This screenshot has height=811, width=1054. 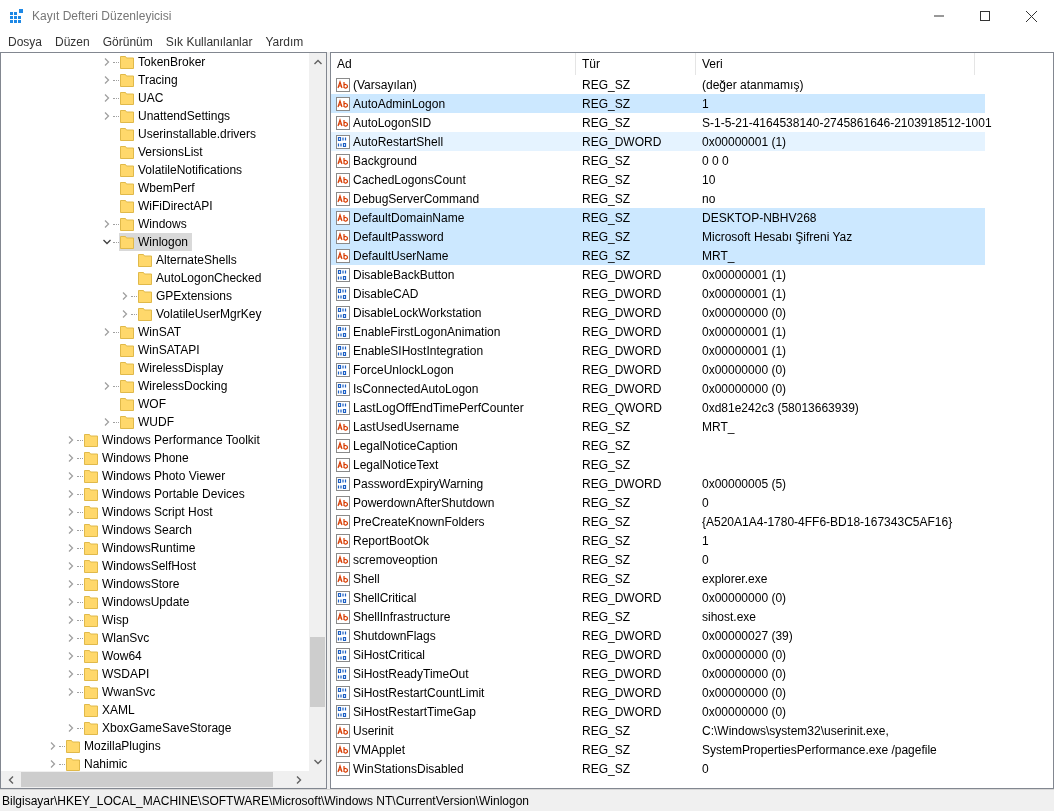 I want to click on value-data: C:\Windows\system32\userinit.exe,, so click(x=795, y=730).